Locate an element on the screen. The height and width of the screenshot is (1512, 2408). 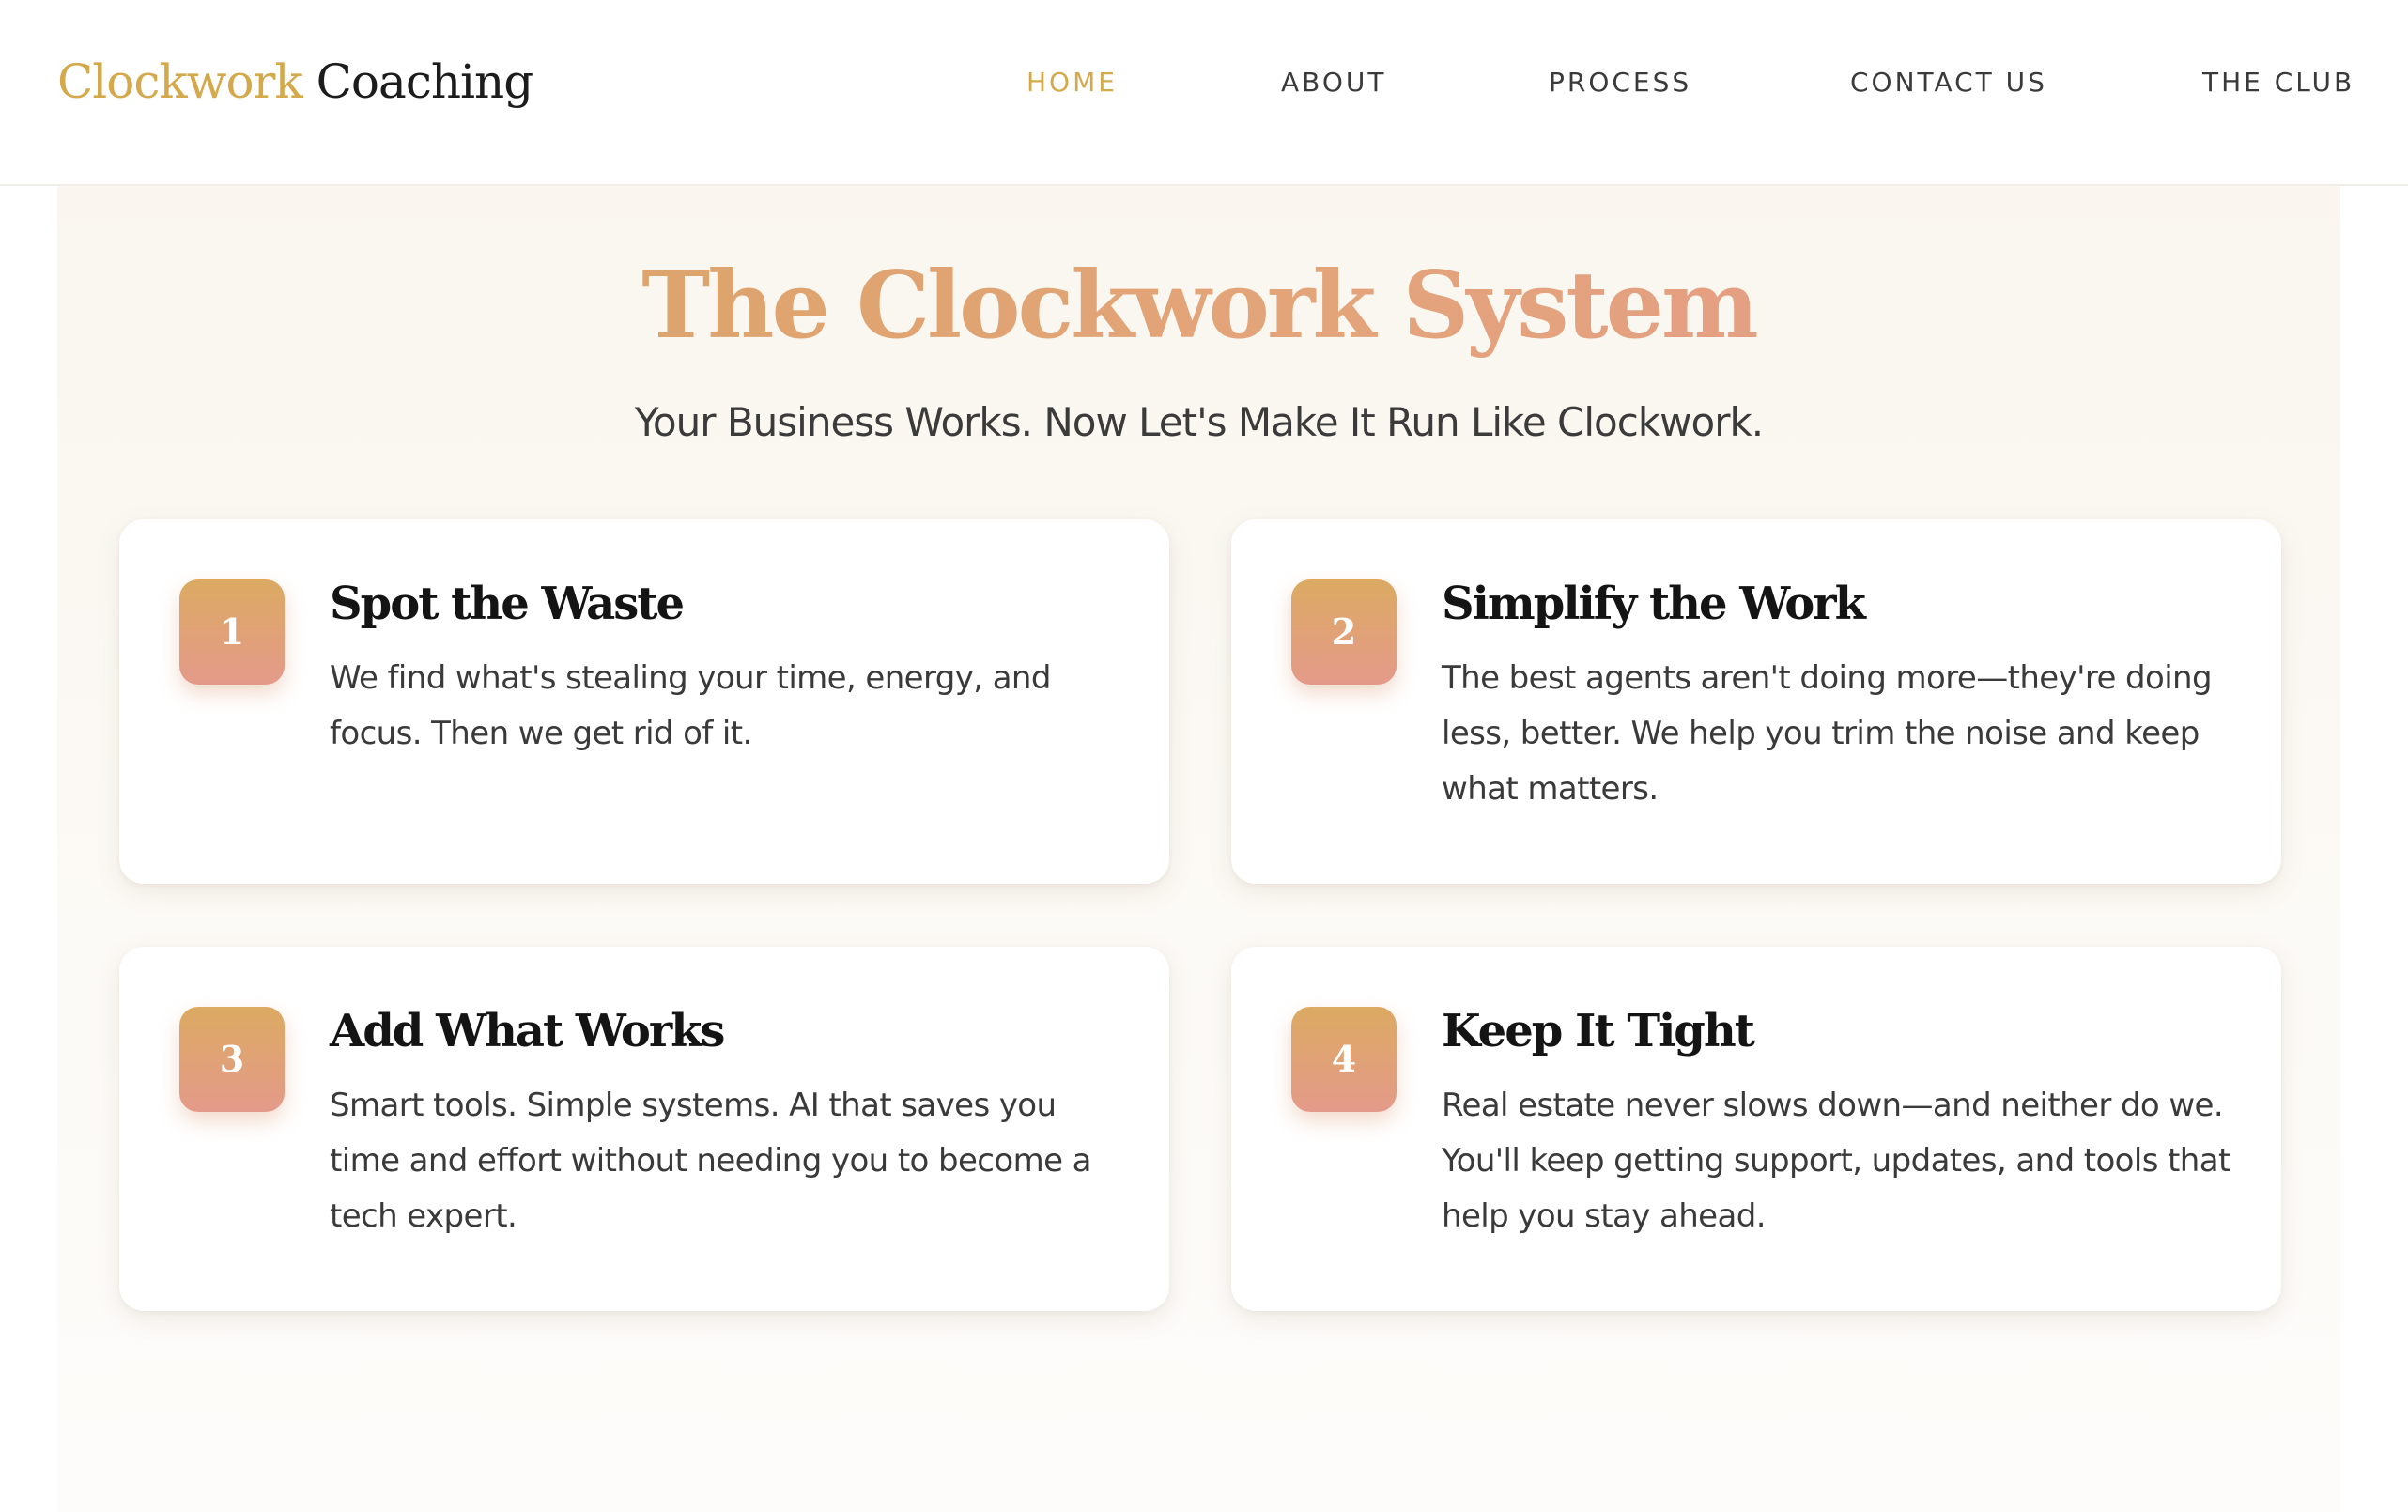
step-title: Add What Works is located at coordinates (527, 1031).